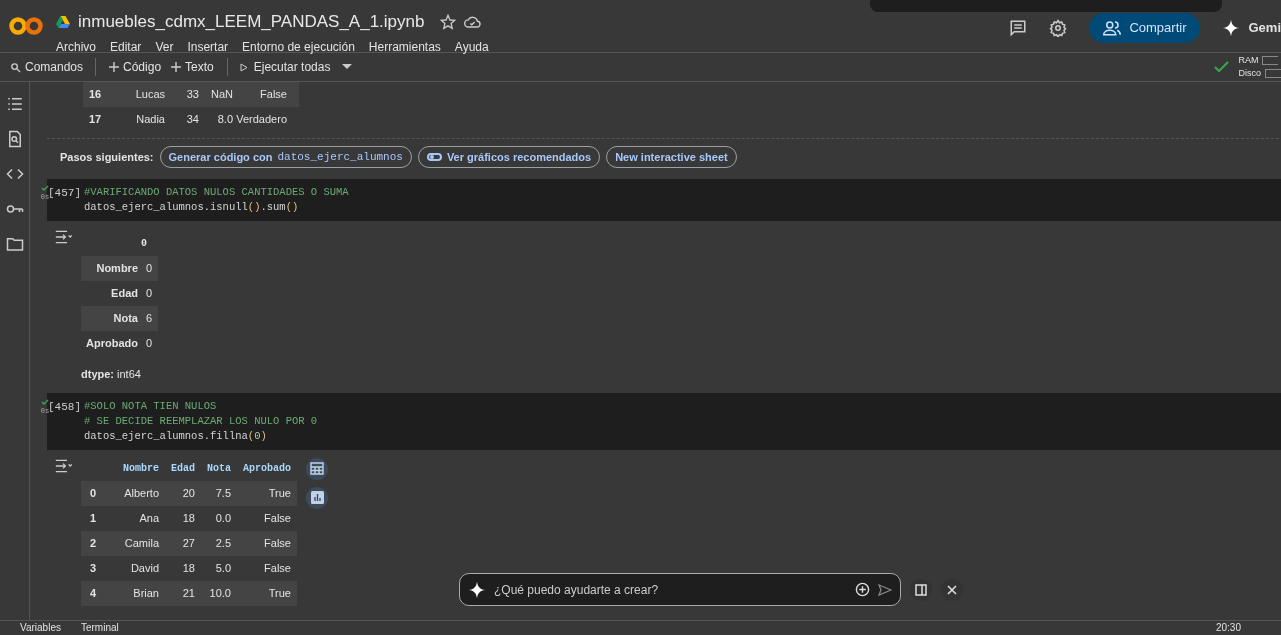  What do you see at coordinates (111, 344) in the screenshot?
I see `row-label: Aprobado` at bounding box center [111, 344].